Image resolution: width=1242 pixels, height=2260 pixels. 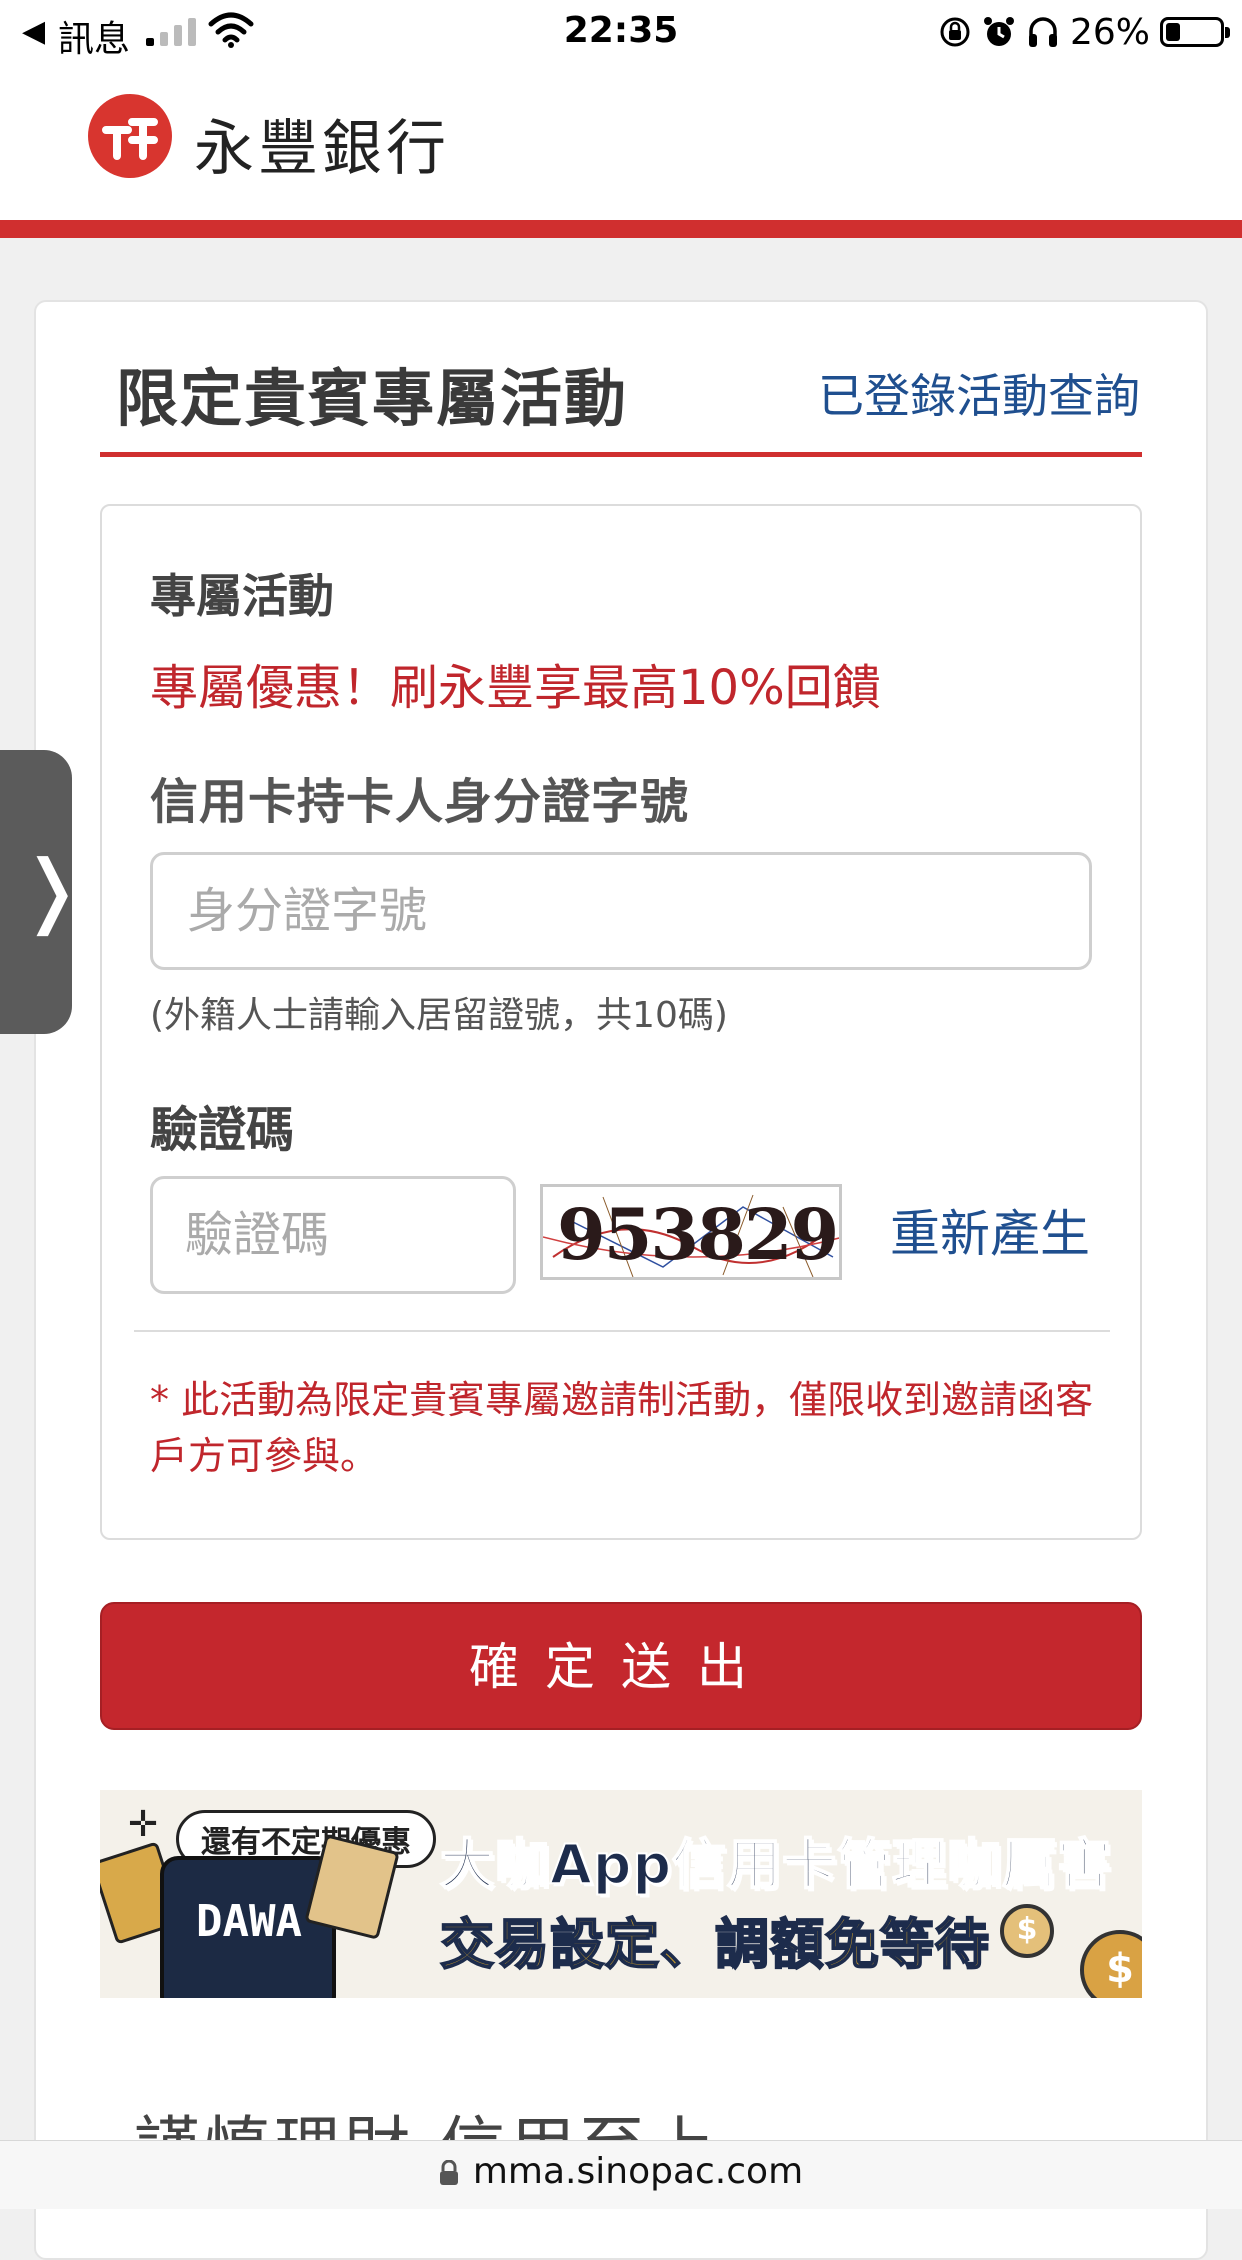 I want to click on sinopac-logo-icon, so click(x=130, y=136).